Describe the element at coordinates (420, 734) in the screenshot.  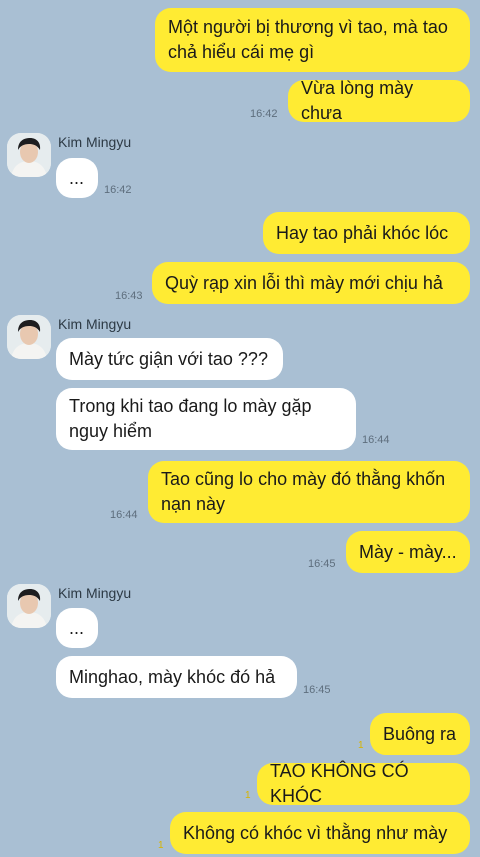
I see `message-bubble-sent: Buông ra` at that location.